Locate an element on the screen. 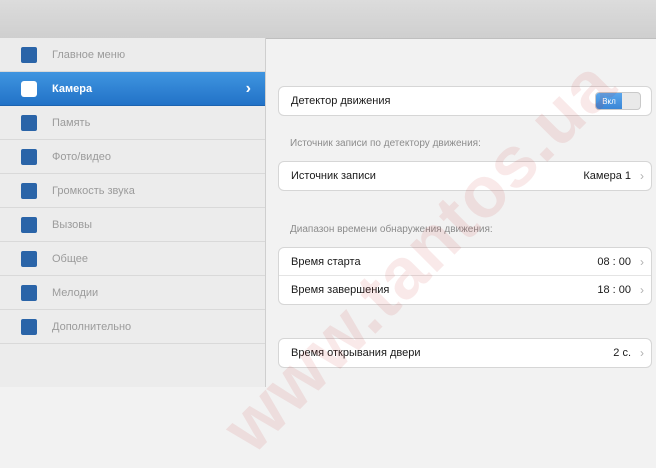 Image resolution: width=656 pixels, height=468 pixels. sidebar-item-label: Фото/видео is located at coordinates (81, 156).